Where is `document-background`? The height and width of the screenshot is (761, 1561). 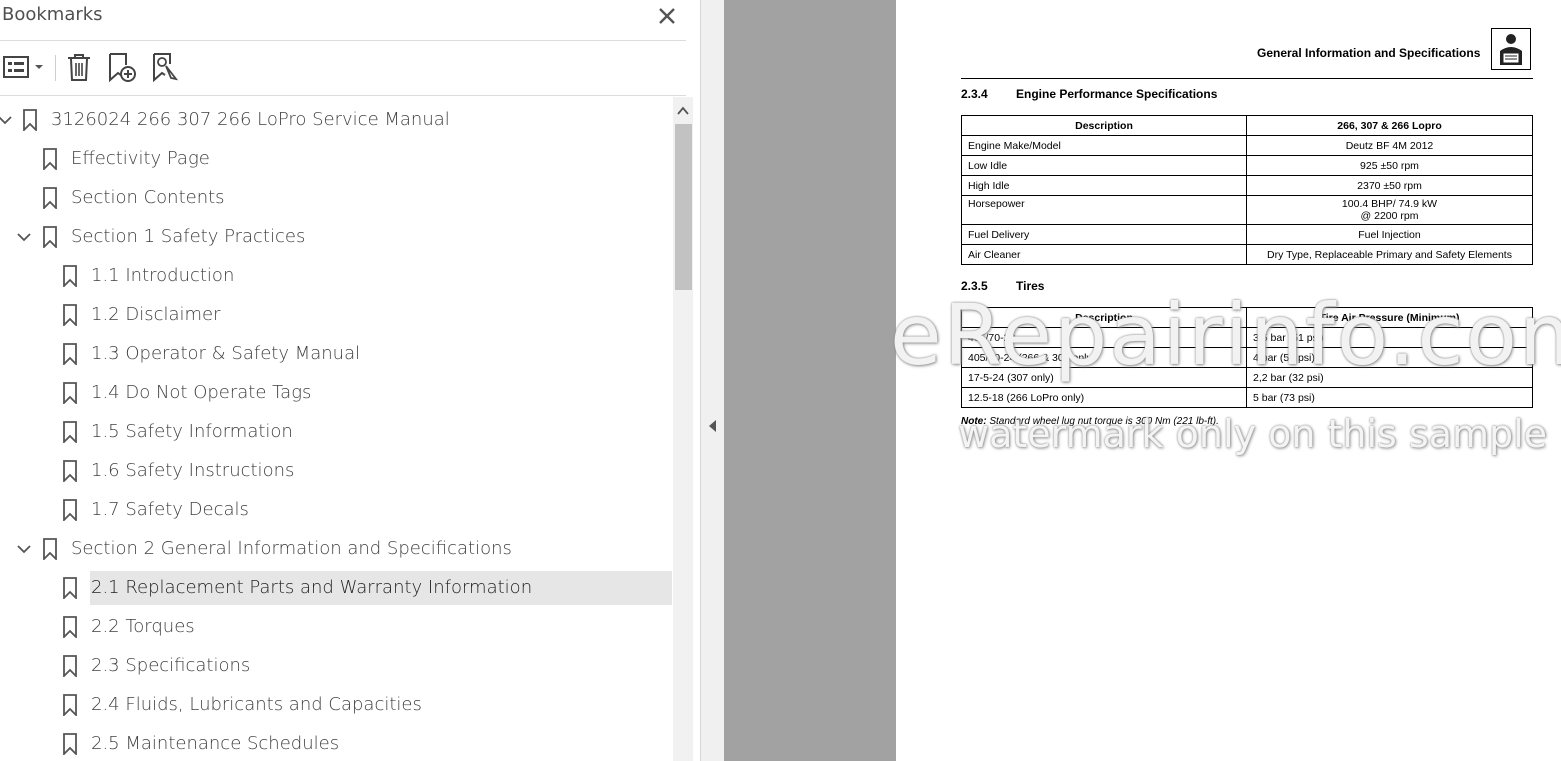 document-background is located at coordinates (810, 380).